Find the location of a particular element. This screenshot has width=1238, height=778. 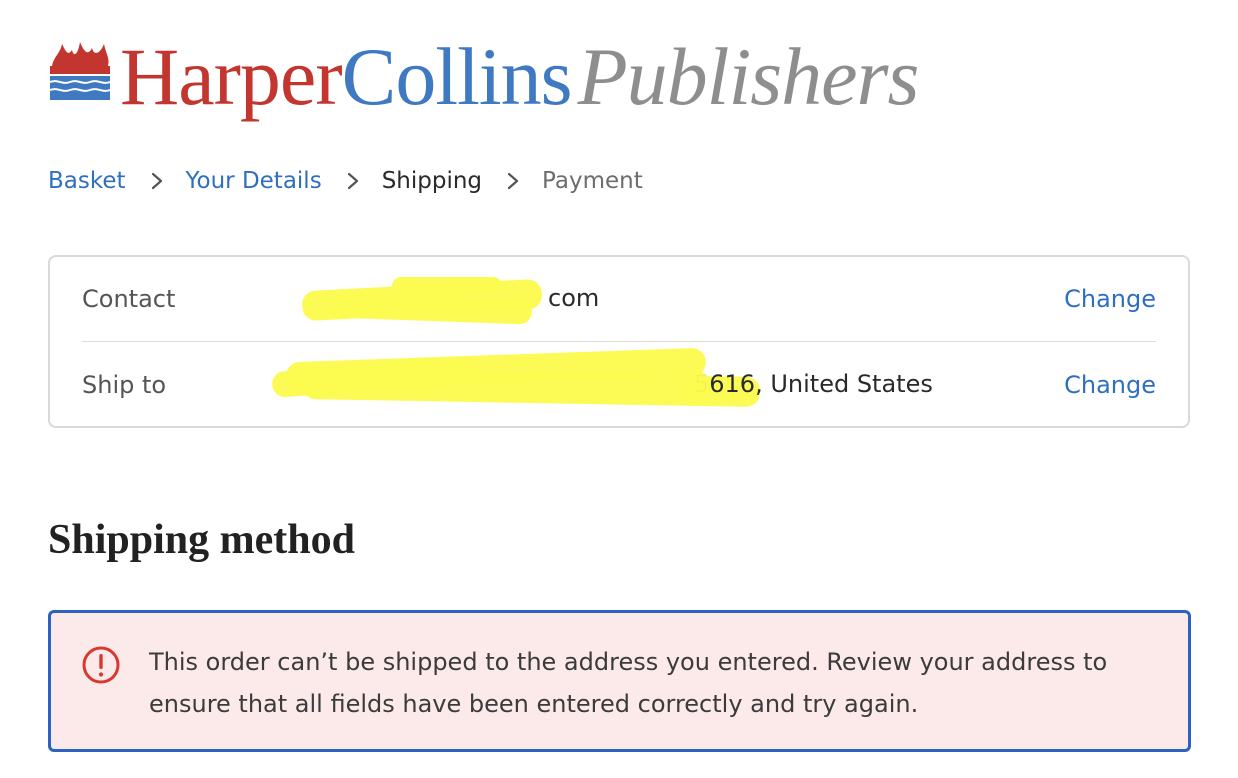

shipping-method-heading: Shipping method is located at coordinates (201, 540).